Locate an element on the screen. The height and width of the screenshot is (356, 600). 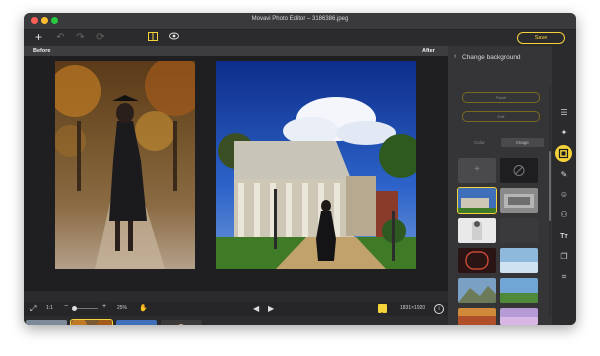
edit-button: Edit is located at coordinates (501, 116).